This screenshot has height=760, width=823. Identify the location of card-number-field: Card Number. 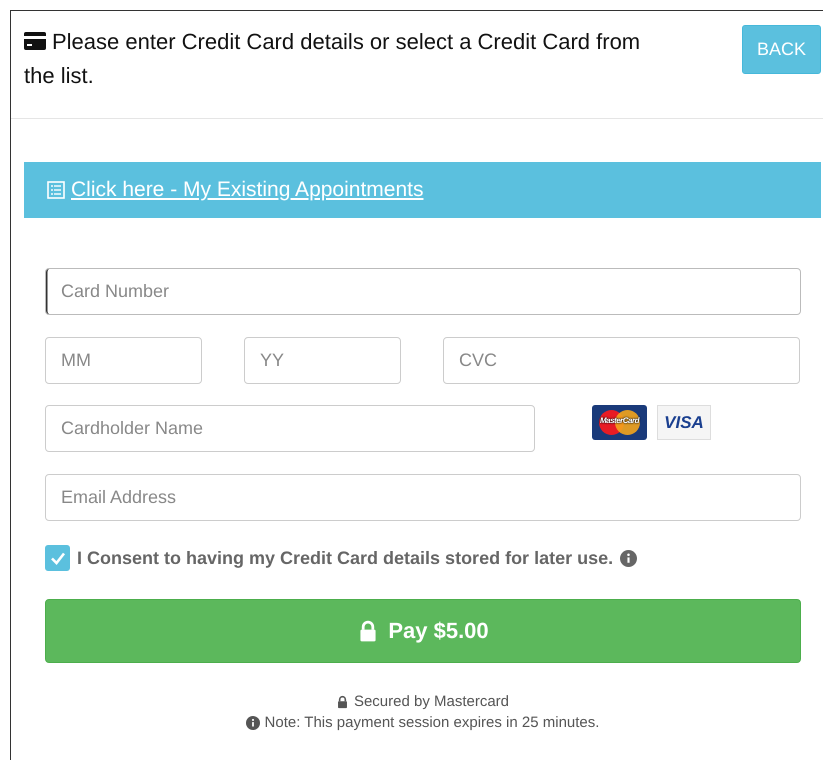
(423, 291).